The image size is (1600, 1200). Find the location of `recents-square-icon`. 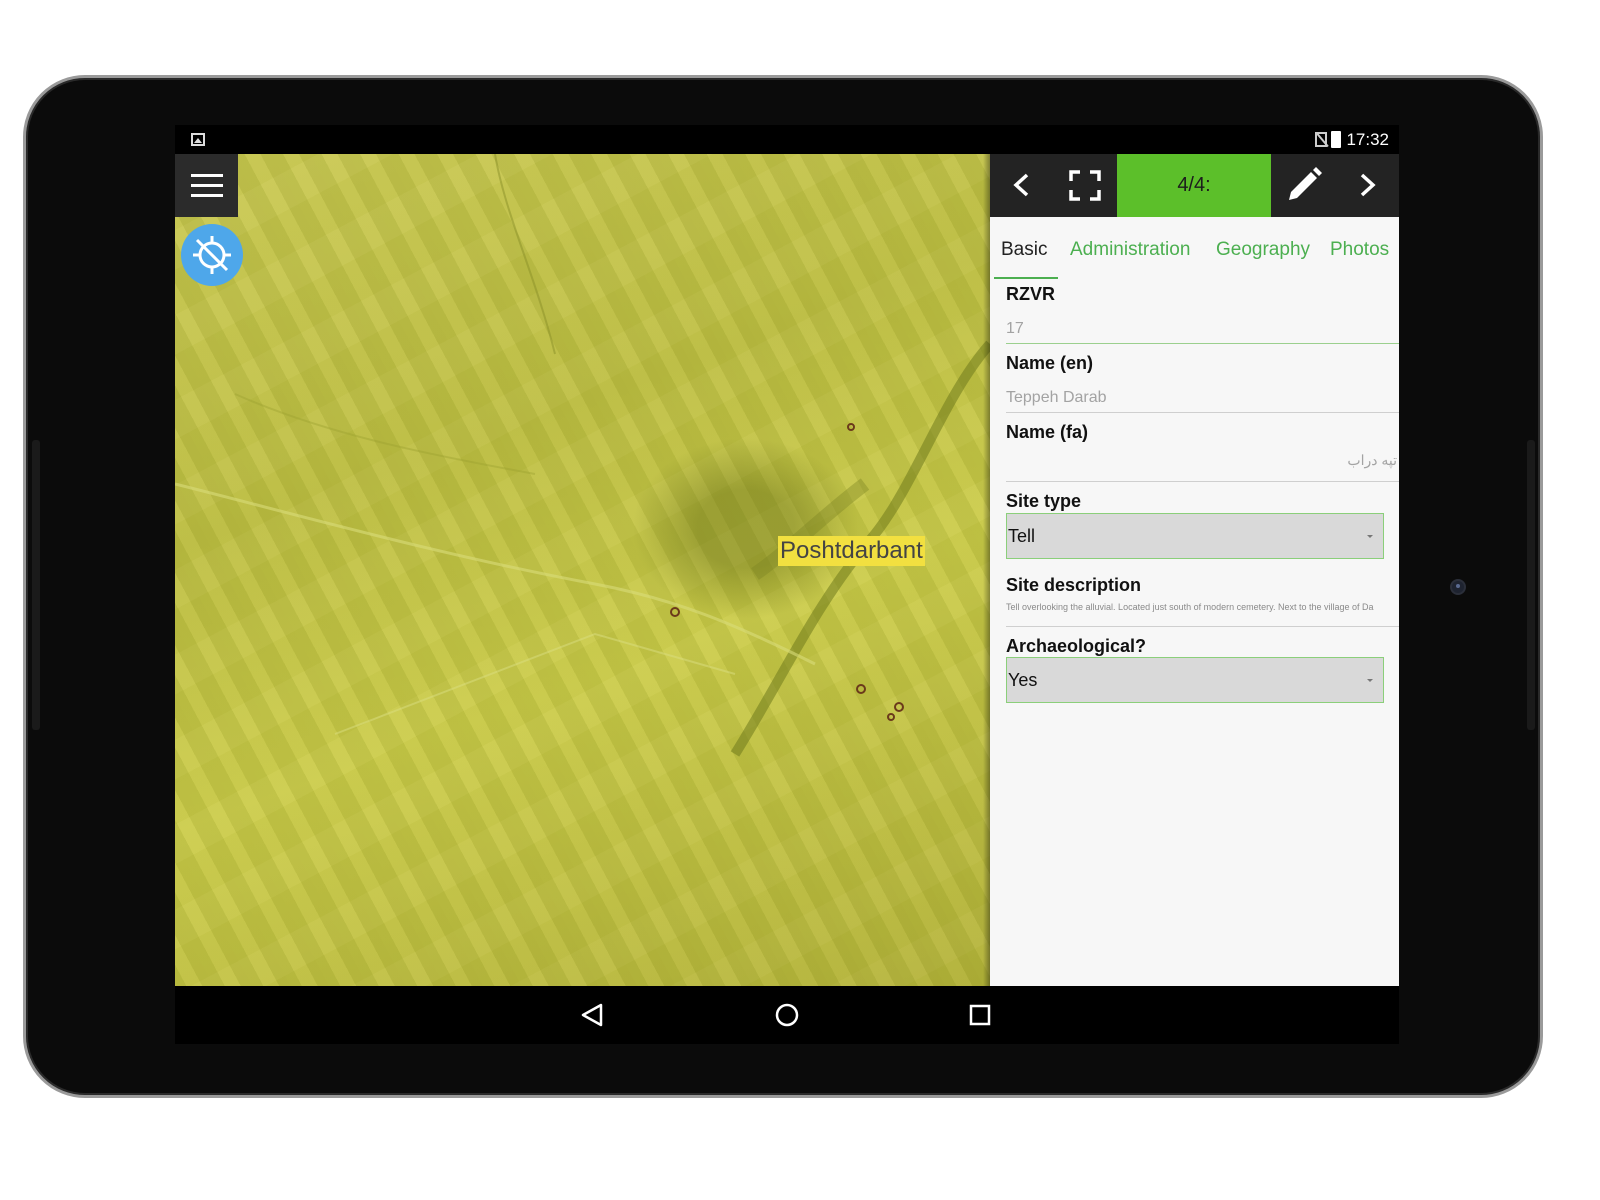

recents-square-icon is located at coordinates (980, 1015).